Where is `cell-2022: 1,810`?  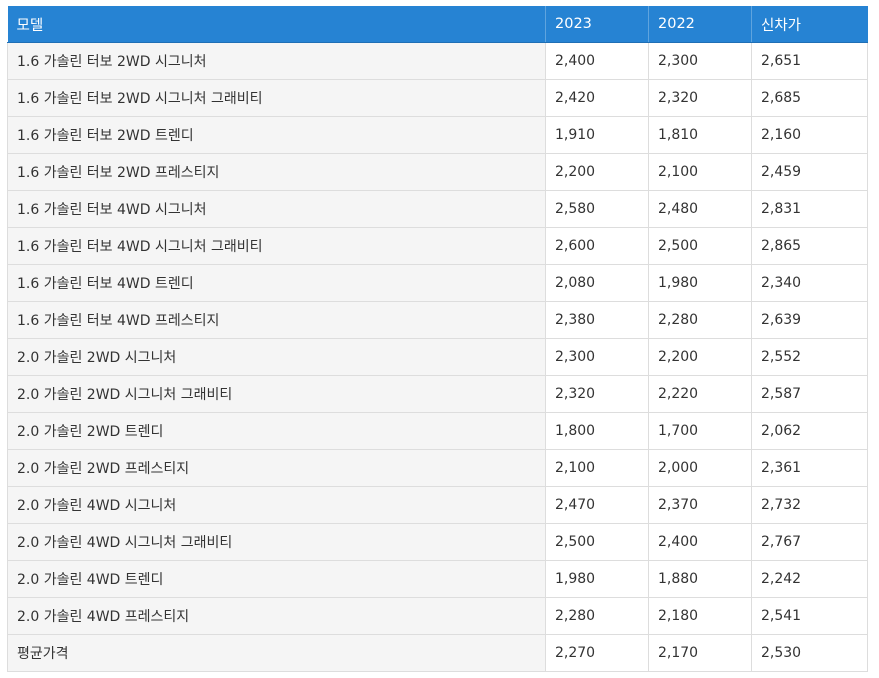
cell-2022: 1,810 is located at coordinates (700, 135).